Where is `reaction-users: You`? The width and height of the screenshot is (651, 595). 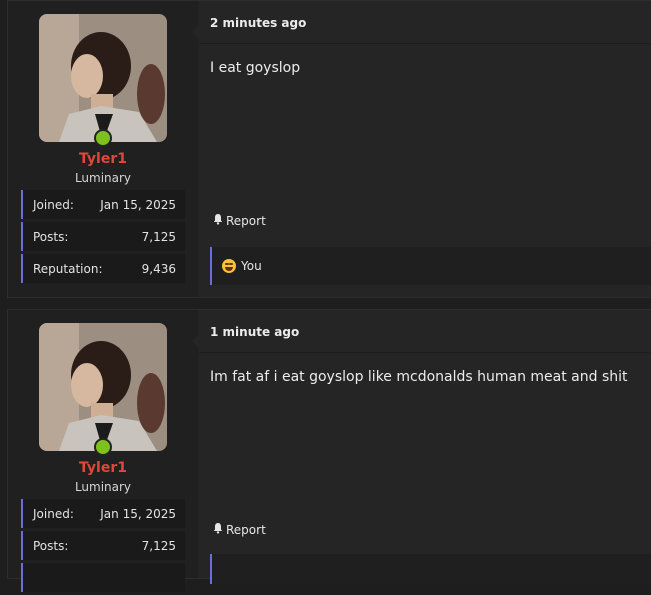 reaction-users: You is located at coordinates (251, 266).